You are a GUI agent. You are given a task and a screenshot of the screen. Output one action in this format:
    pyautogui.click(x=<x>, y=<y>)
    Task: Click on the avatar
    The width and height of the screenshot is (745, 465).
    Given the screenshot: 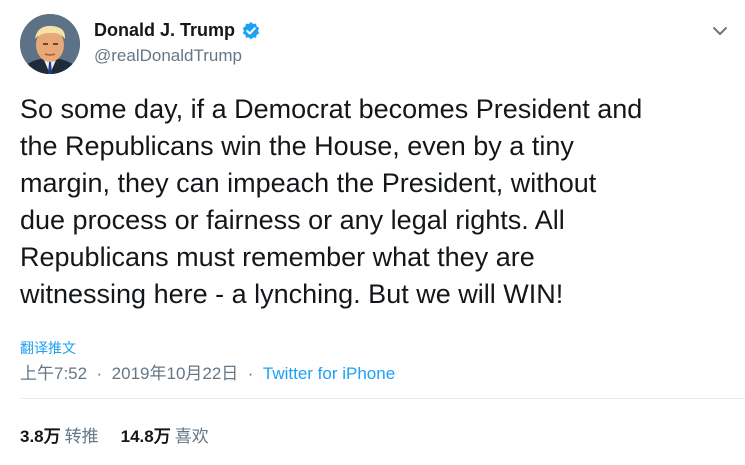 What is the action you would take?
    pyautogui.click(x=50, y=44)
    